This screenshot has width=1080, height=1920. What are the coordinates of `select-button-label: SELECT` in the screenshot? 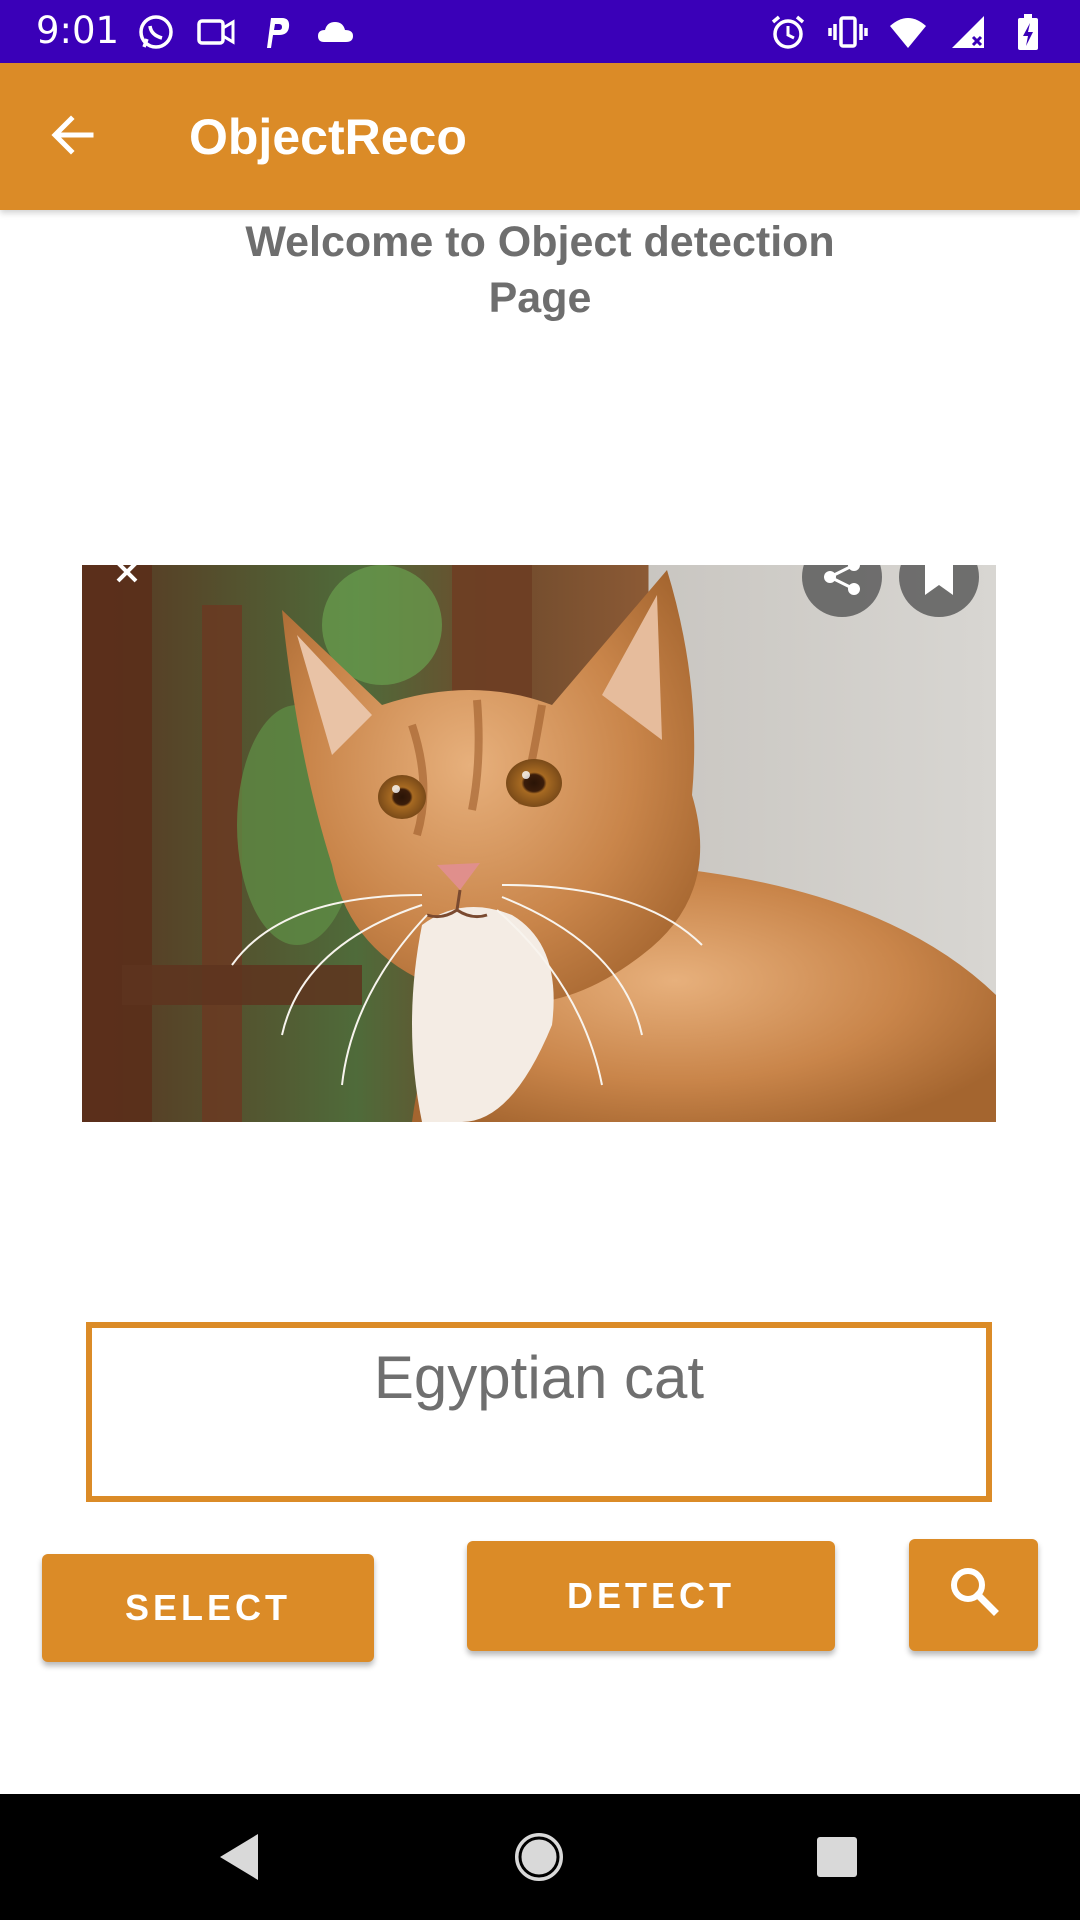 It's located at (207, 1607).